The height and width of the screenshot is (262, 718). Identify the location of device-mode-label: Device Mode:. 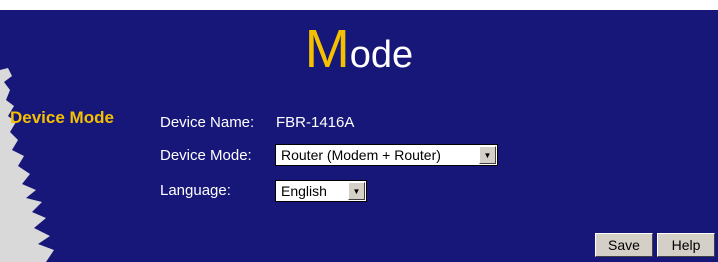
(206, 155).